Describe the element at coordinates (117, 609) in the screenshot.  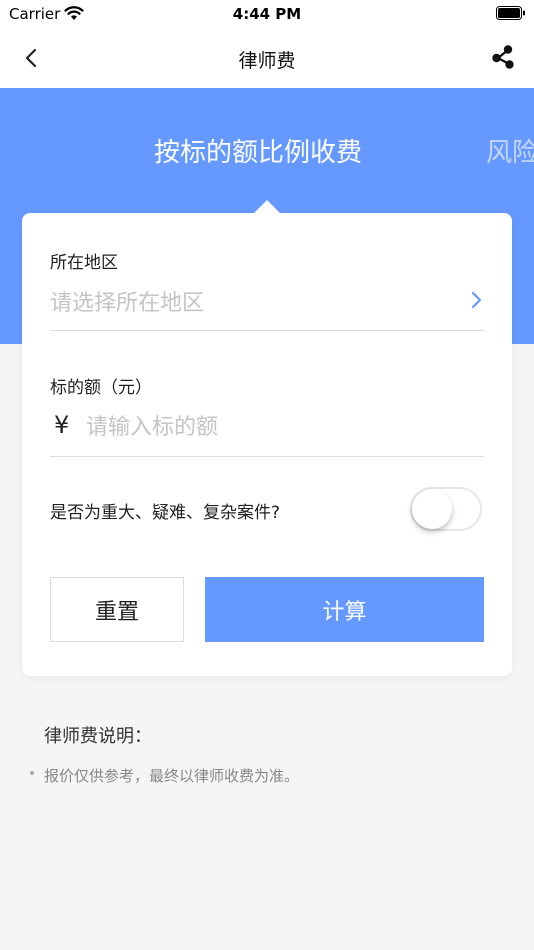
I see `reset-button: 重置` at that location.